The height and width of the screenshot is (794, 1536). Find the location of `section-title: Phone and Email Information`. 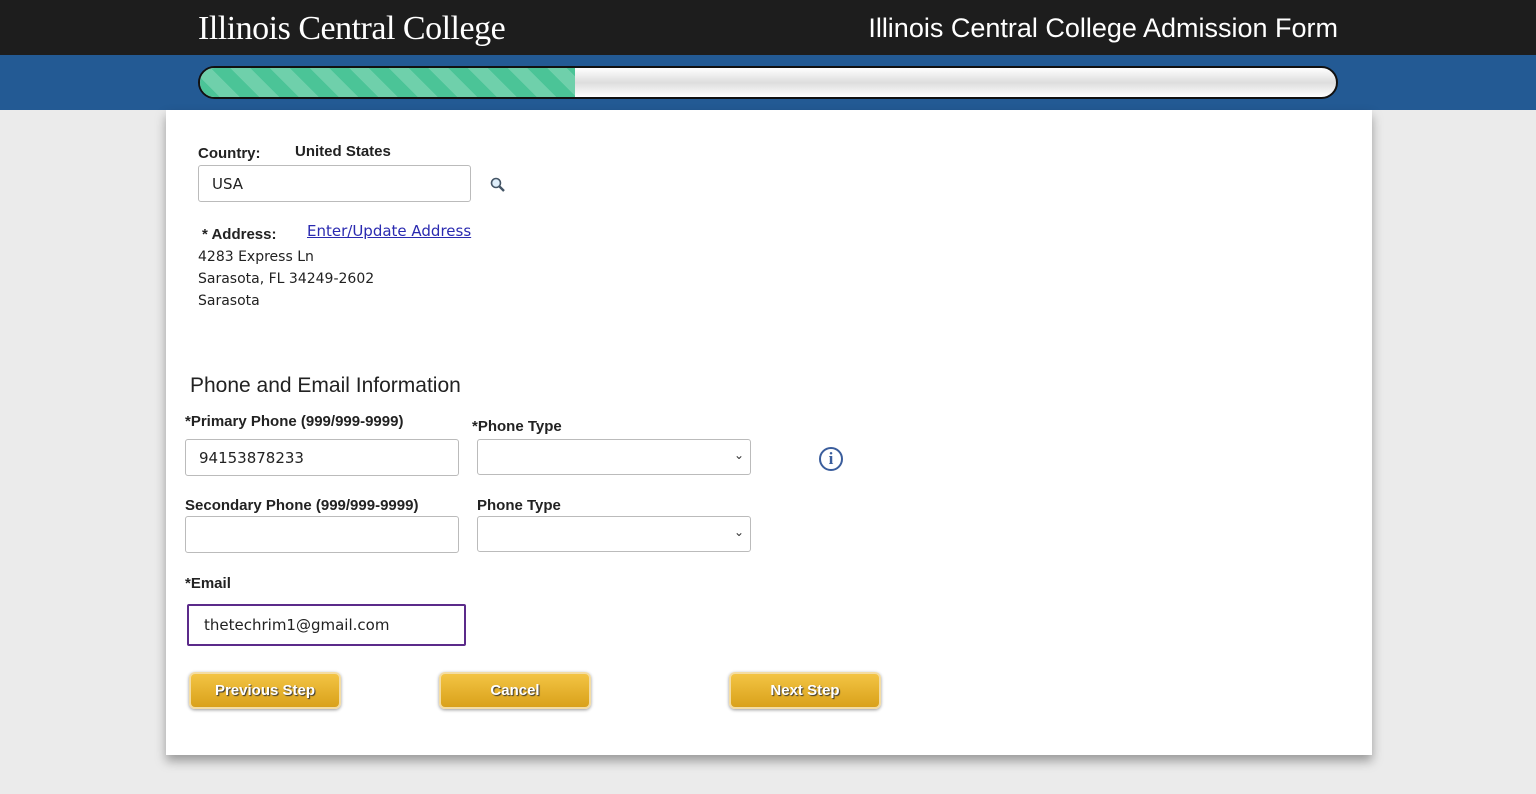

section-title: Phone and Email Information is located at coordinates (325, 385).